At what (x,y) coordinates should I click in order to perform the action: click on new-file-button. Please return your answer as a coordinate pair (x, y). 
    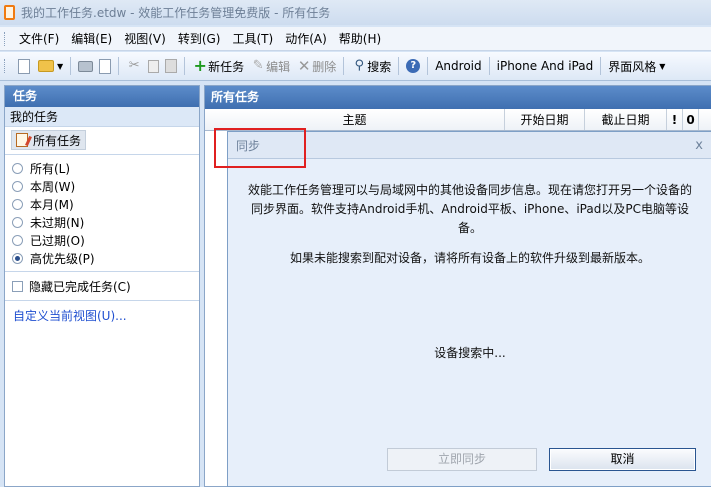
    Looking at the image, I should click on (24, 66).